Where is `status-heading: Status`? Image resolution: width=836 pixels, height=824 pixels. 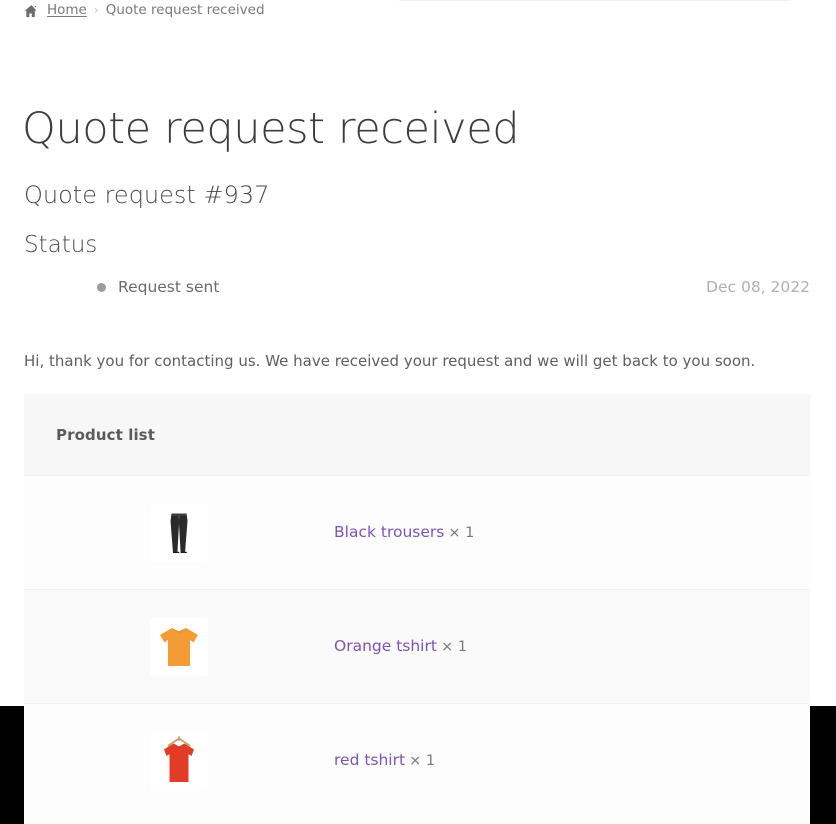 status-heading: Status is located at coordinates (61, 245).